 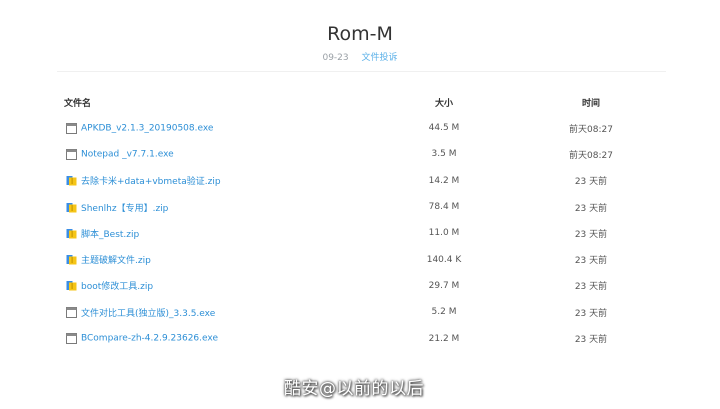 I want to click on upload-date: 09-23, so click(x=335, y=58).